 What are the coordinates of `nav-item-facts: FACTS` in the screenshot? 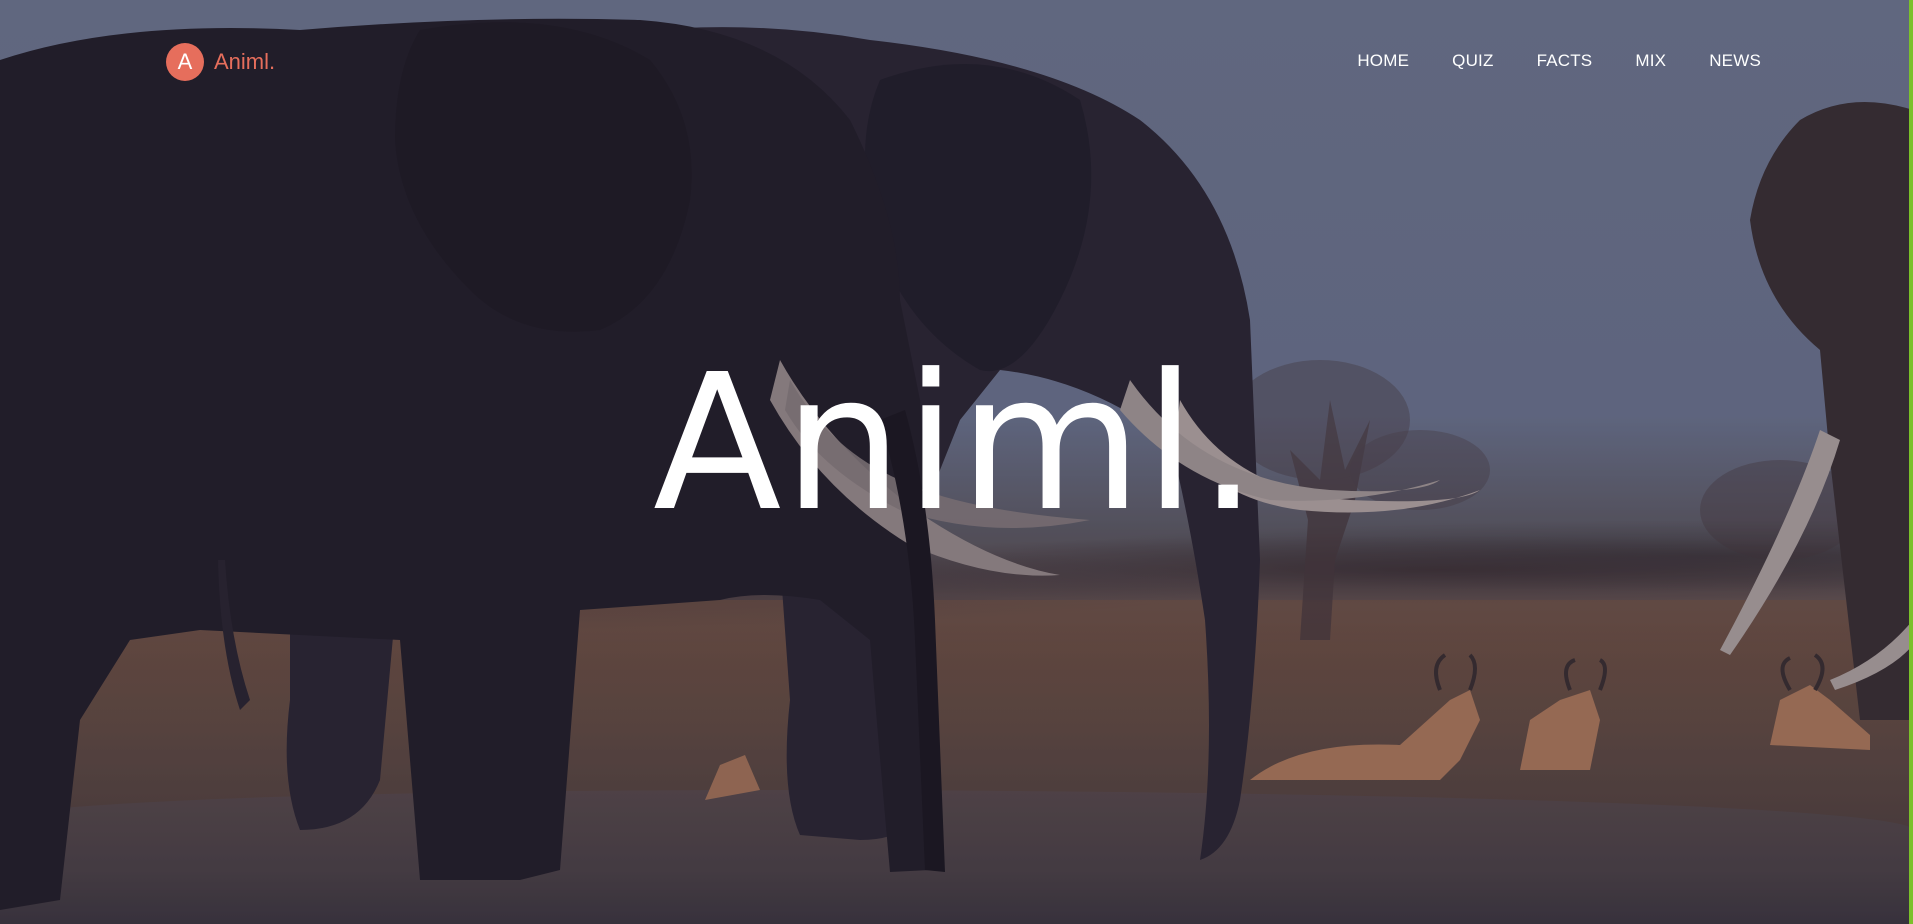 It's located at (1565, 61).